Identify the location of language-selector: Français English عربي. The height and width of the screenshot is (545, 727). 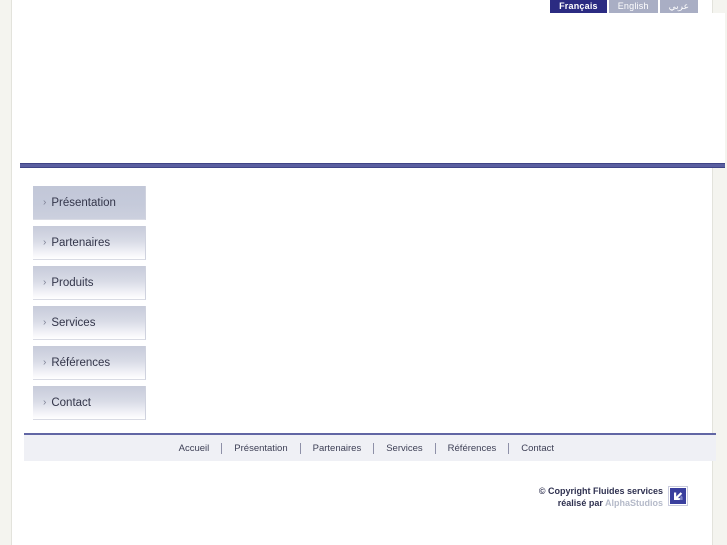
(624, 6).